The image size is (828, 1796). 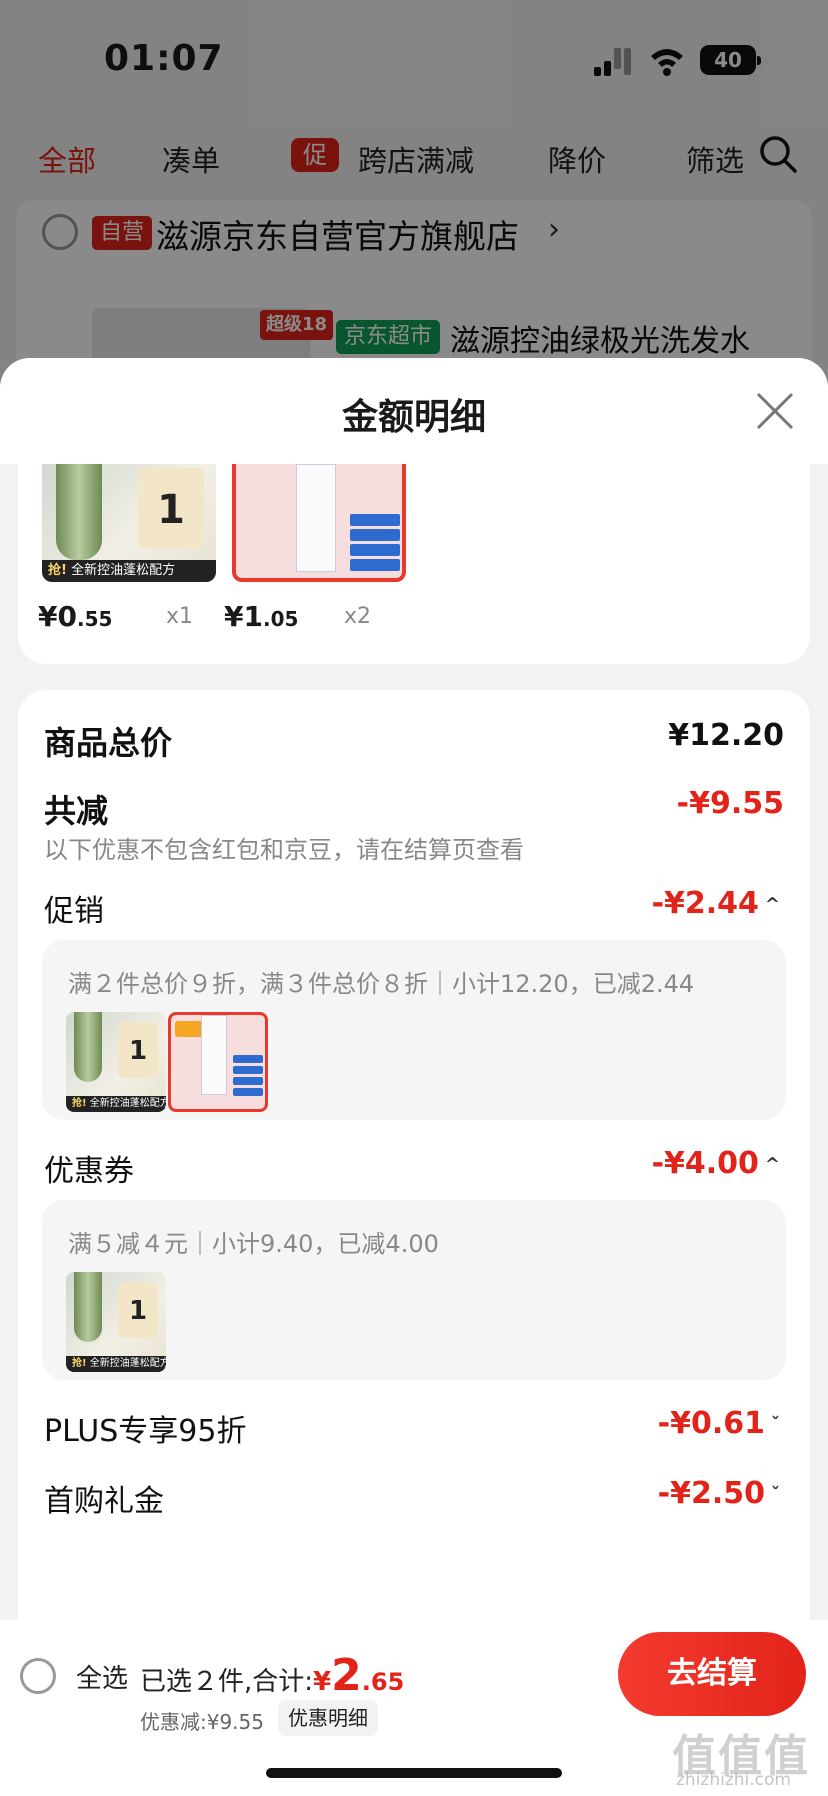 I want to click on first-purchase-row-toggle: -¥2.50 ˇ, so click(x=719, y=1493).